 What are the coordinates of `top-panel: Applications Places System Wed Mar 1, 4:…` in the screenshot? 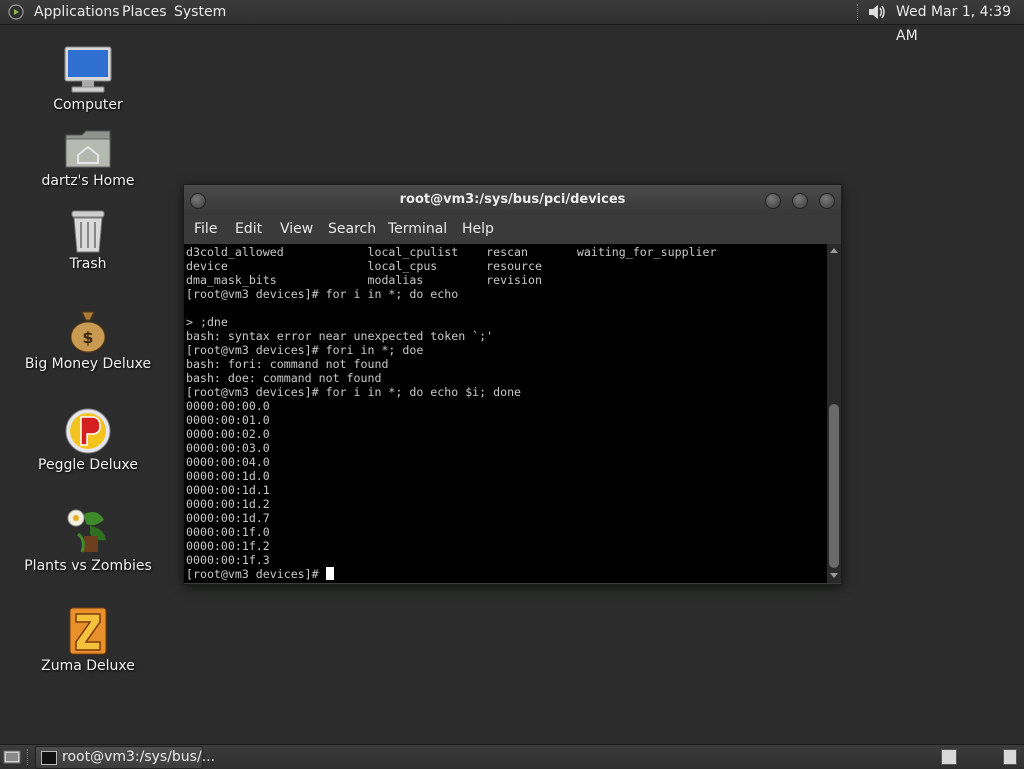 It's located at (512, 22).